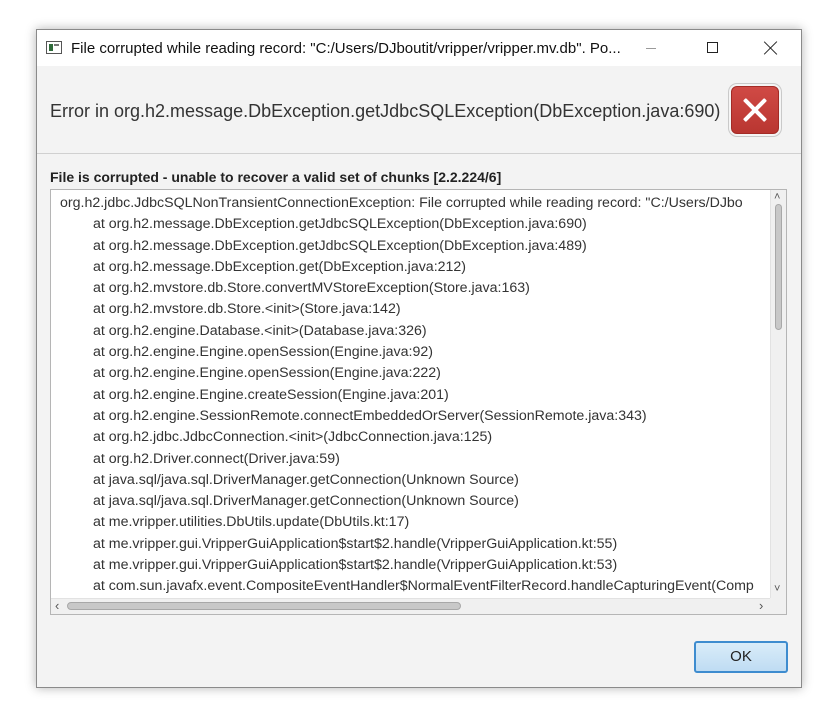 The height and width of the screenshot is (718, 824). Describe the element at coordinates (778, 394) in the screenshot. I see `vertical-scrollbar: ˄ ˅` at that location.